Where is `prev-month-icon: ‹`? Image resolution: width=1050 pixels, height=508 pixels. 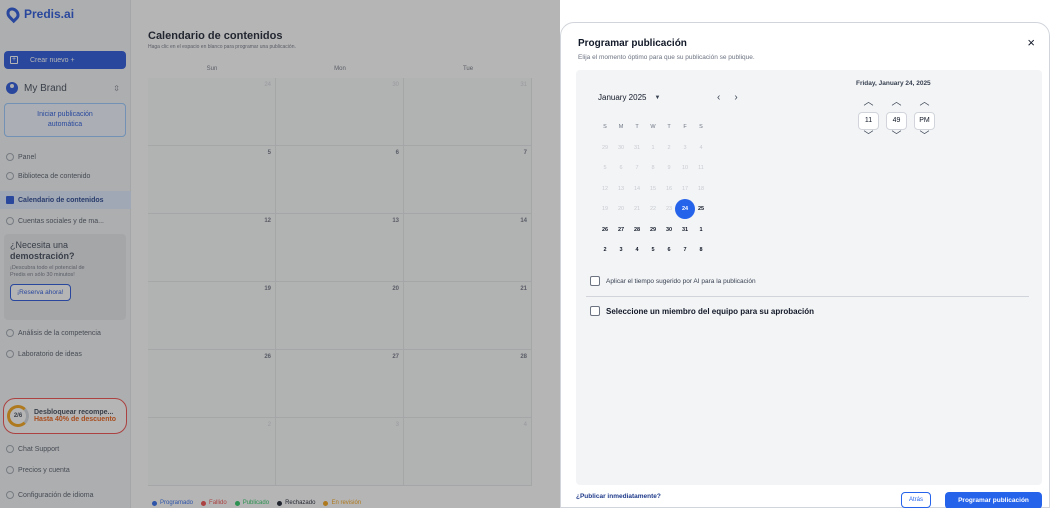
prev-month-icon: ‹ is located at coordinates (718, 97).